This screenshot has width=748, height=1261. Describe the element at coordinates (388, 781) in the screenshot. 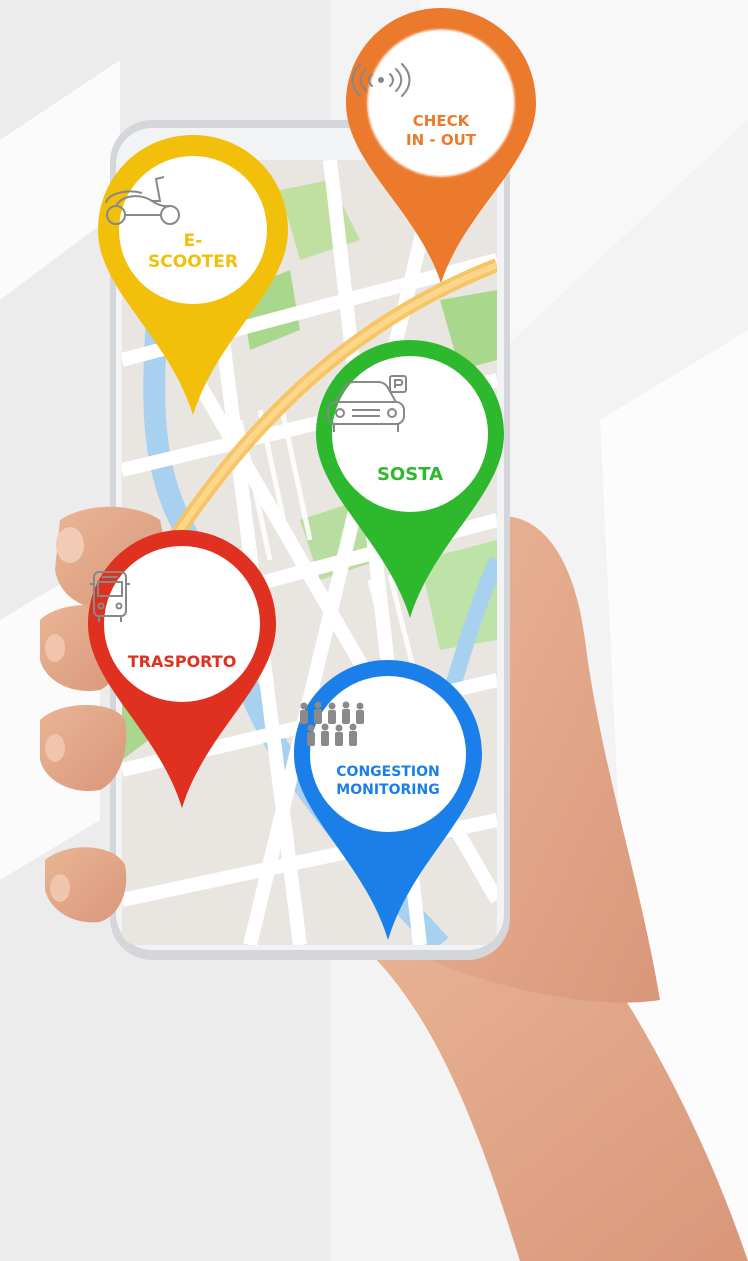

I see `pin-label: CONGESTION MONITORING` at that location.